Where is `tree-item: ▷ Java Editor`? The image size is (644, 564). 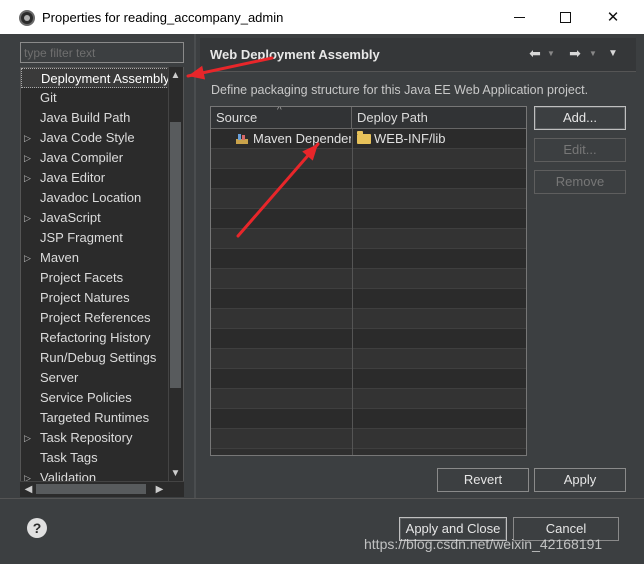
tree-item: ▷ Java Editor is located at coordinates (95, 178).